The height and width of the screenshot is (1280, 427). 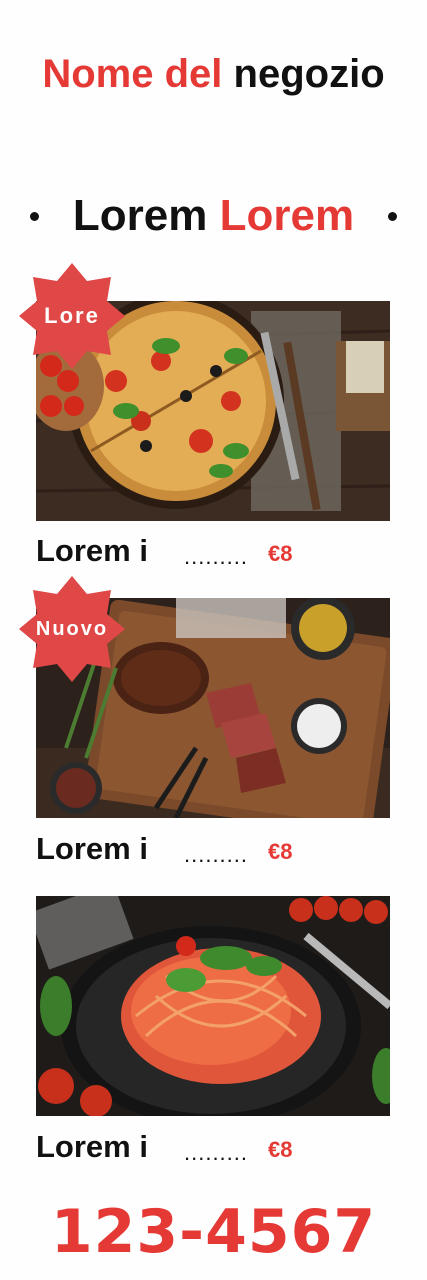 What do you see at coordinates (140, 215) in the screenshot?
I see `section-heading-part1: Lorem` at bounding box center [140, 215].